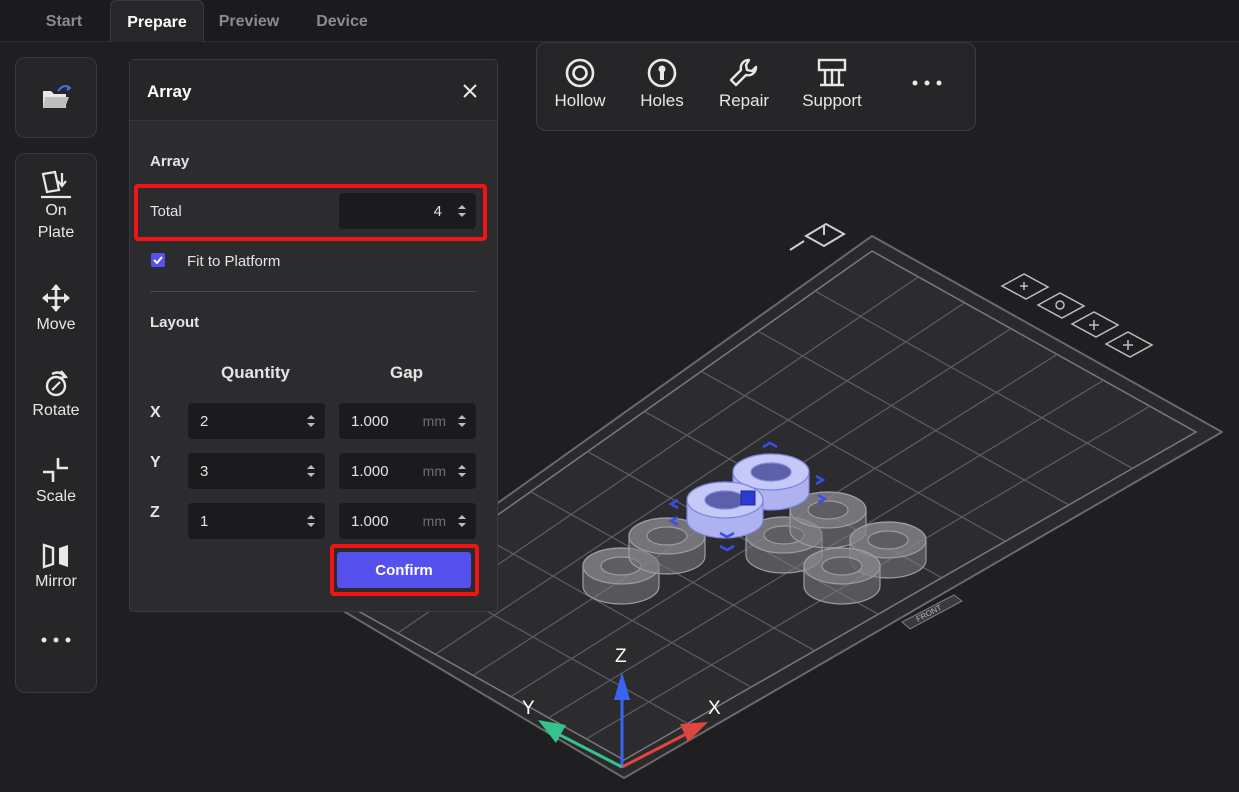 The width and height of the screenshot is (1239, 792). Describe the element at coordinates (155, 412) in the screenshot. I see `axis-x-row-label: X` at that location.